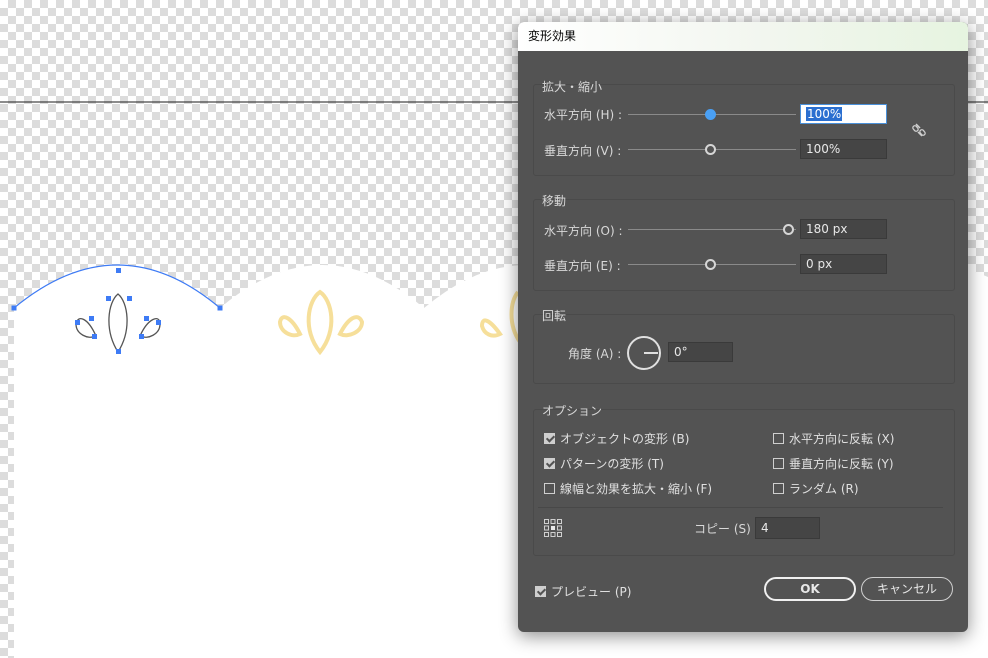 This screenshot has width=988, height=658. What do you see at coordinates (583, 231) in the screenshot?
I see `move-horizontal-label: 水平方向 (O) :` at bounding box center [583, 231].